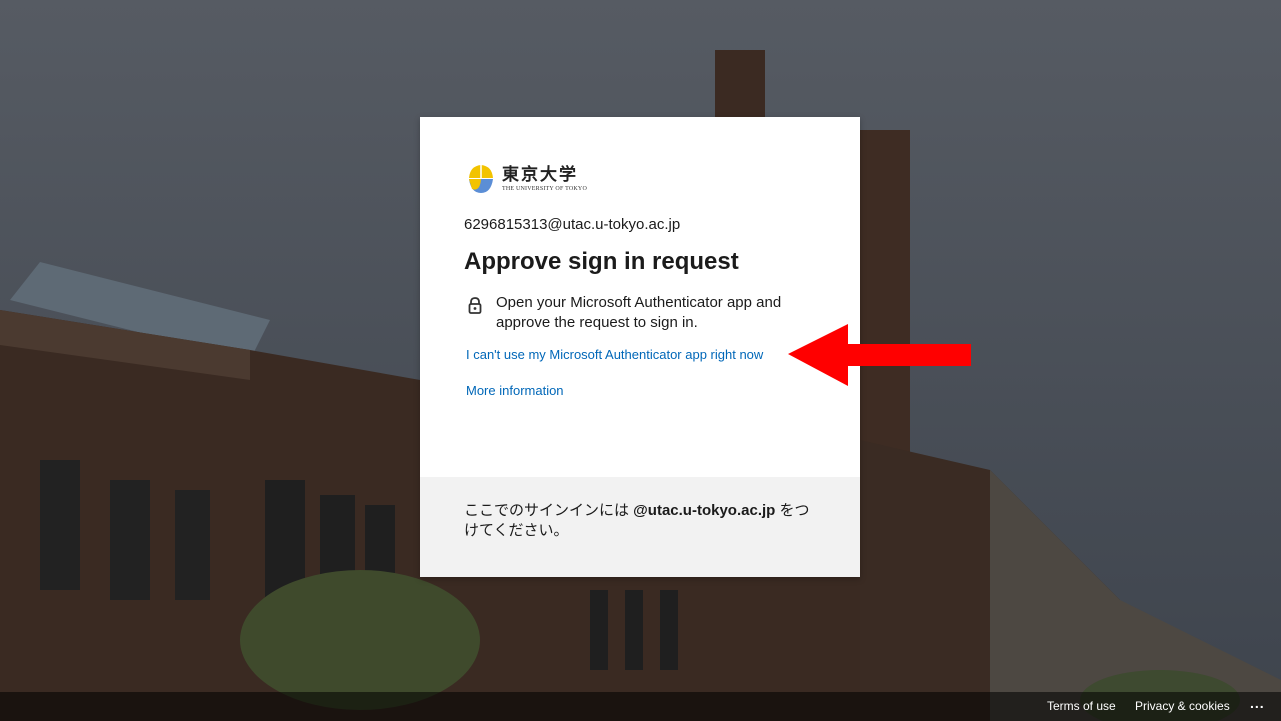 Image resolution: width=1281 pixels, height=721 pixels. Describe the element at coordinates (481, 179) in the screenshot. I see `ginkgo-logo-icon` at that location.